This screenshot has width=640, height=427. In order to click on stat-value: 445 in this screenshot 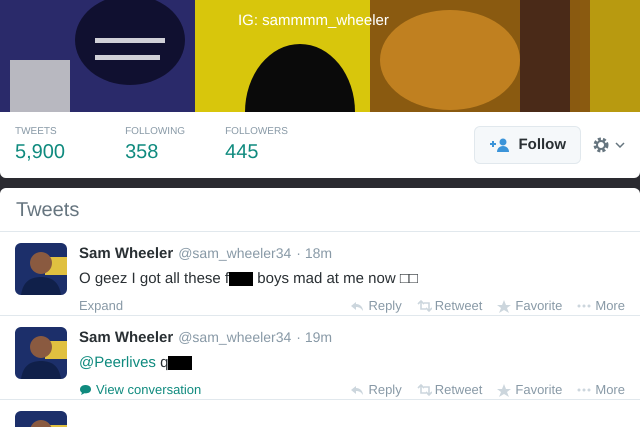, I will do `click(256, 152)`.